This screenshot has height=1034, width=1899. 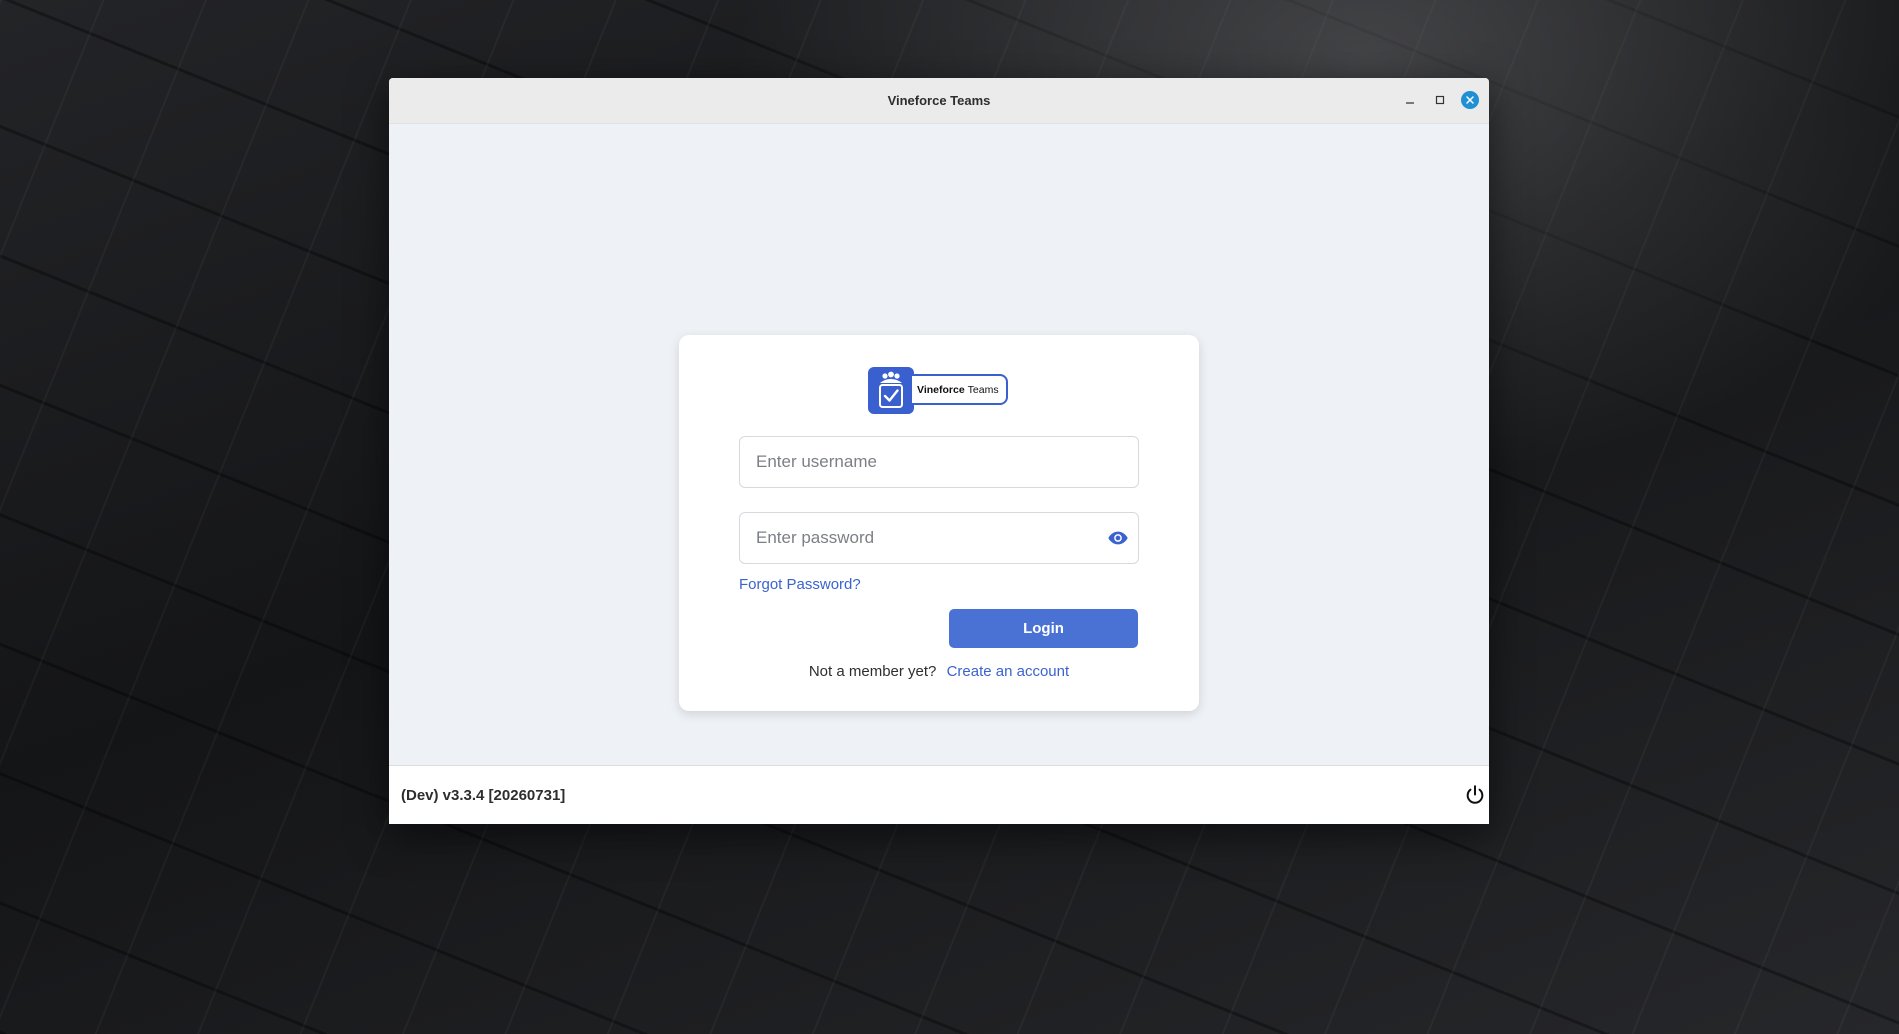 I want to click on signup-row: Not a member yet? Create an account, so click(x=939, y=671).